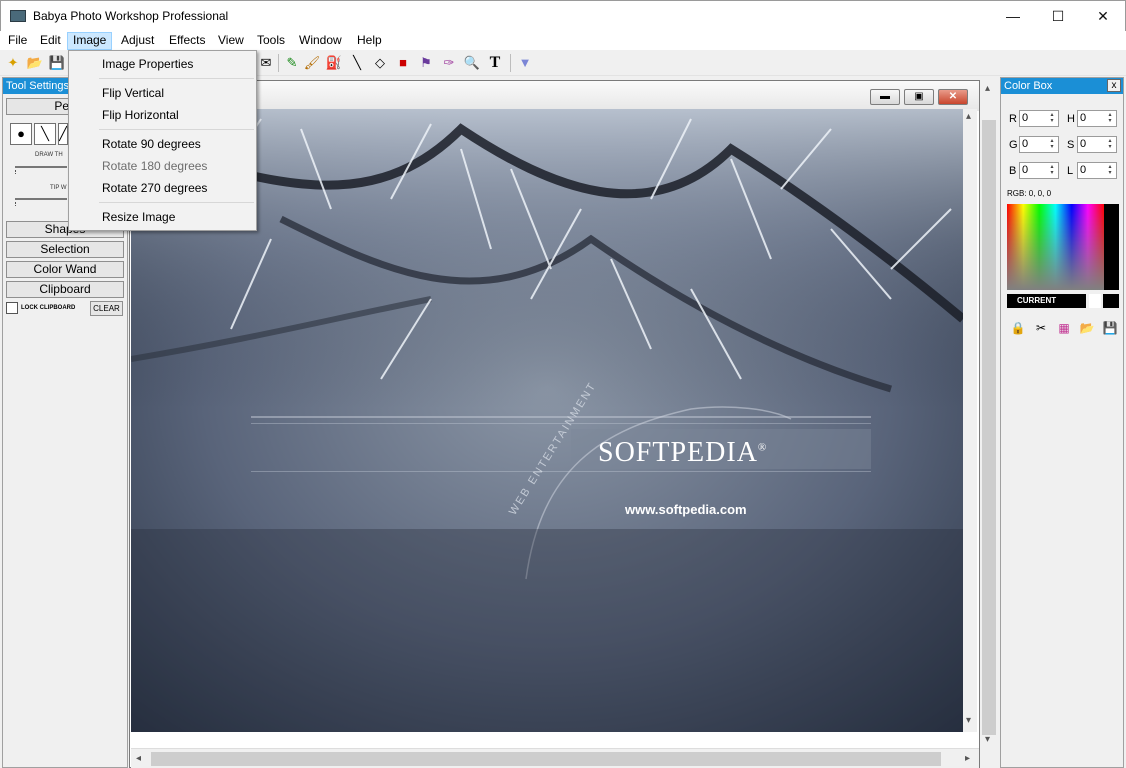 Image resolution: width=1126 pixels, height=768 pixels. What do you see at coordinates (133, 93) in the screenshot?
I see `menu-item-flip-vertical: Flip Vertical` at bounding box center [133, 93].